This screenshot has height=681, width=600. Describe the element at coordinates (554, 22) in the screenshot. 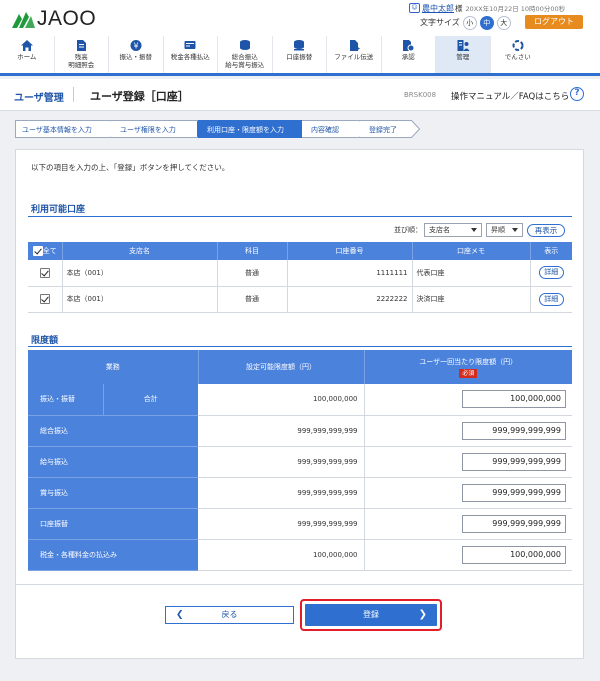

I see `logout-button: ログアウト` at that location.